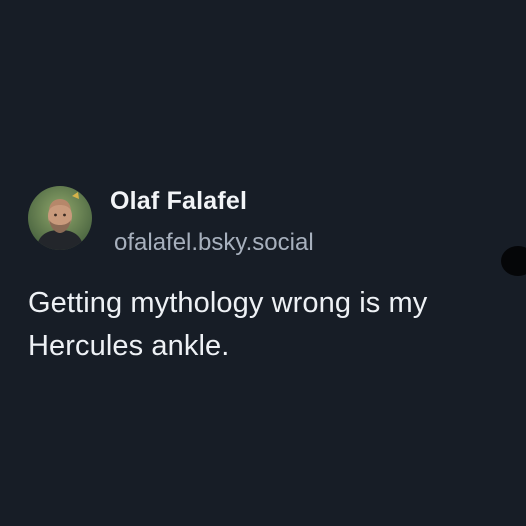 Image resolution: width=526 pixels, height=526 pixels. What do you see at coordinates (513, 261) in the screenshot?
I see `edge-dot-decoration` at bounding box center [513, 261].